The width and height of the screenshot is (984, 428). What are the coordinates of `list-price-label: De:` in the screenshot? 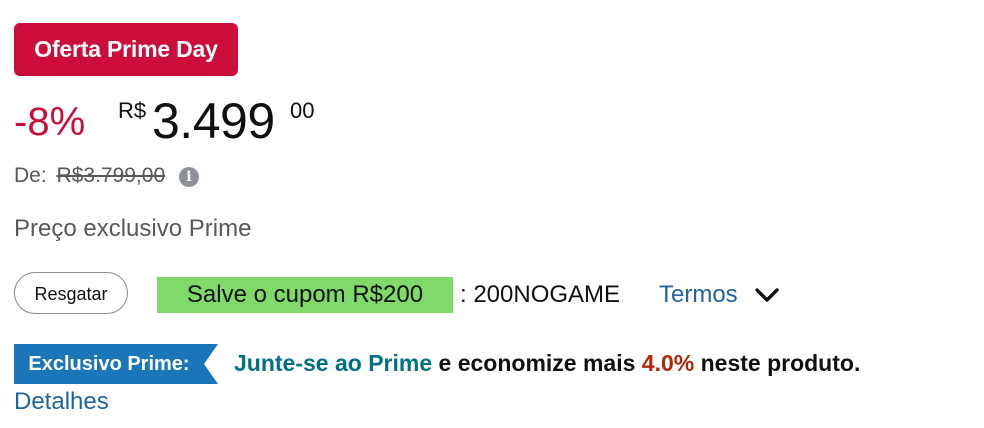 It's located at (30, 175).